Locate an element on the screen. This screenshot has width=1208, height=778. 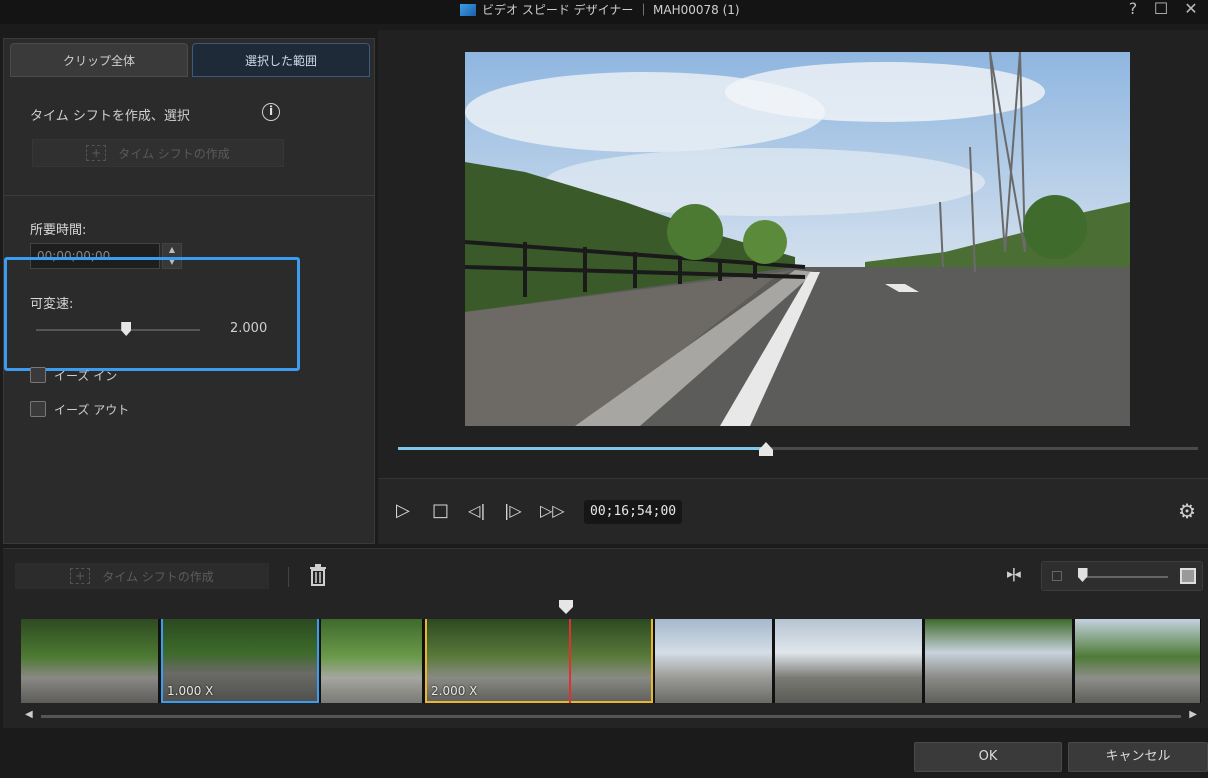
close-icon: ✕ is located at coordinates (1191, 9).